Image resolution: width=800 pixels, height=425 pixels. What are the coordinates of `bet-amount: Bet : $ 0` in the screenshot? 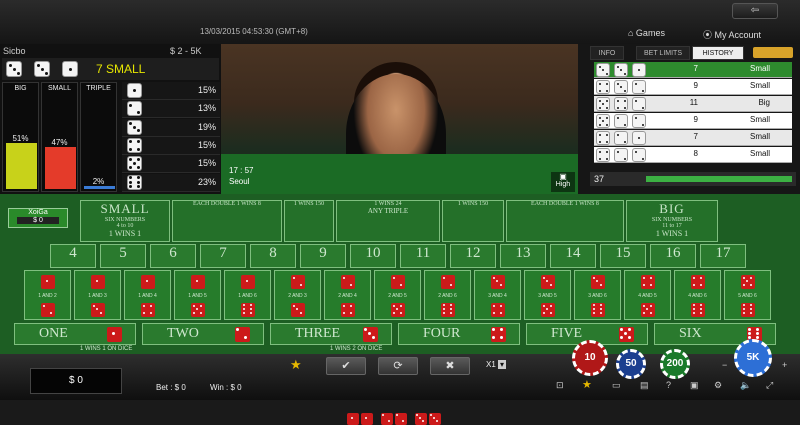 It's located at (171, 387).